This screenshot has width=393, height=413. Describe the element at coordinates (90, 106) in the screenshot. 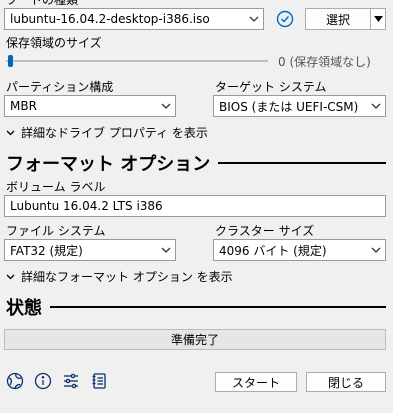

I see `partition-scheme-select: MBR` at that location.